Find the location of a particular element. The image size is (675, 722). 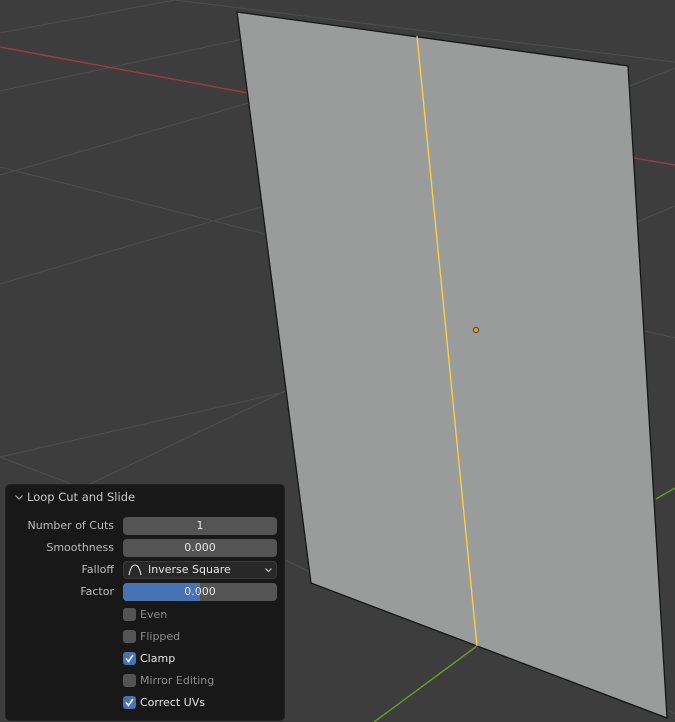

correct-uvs-checkbox-box is located at coordinates (129, 702).